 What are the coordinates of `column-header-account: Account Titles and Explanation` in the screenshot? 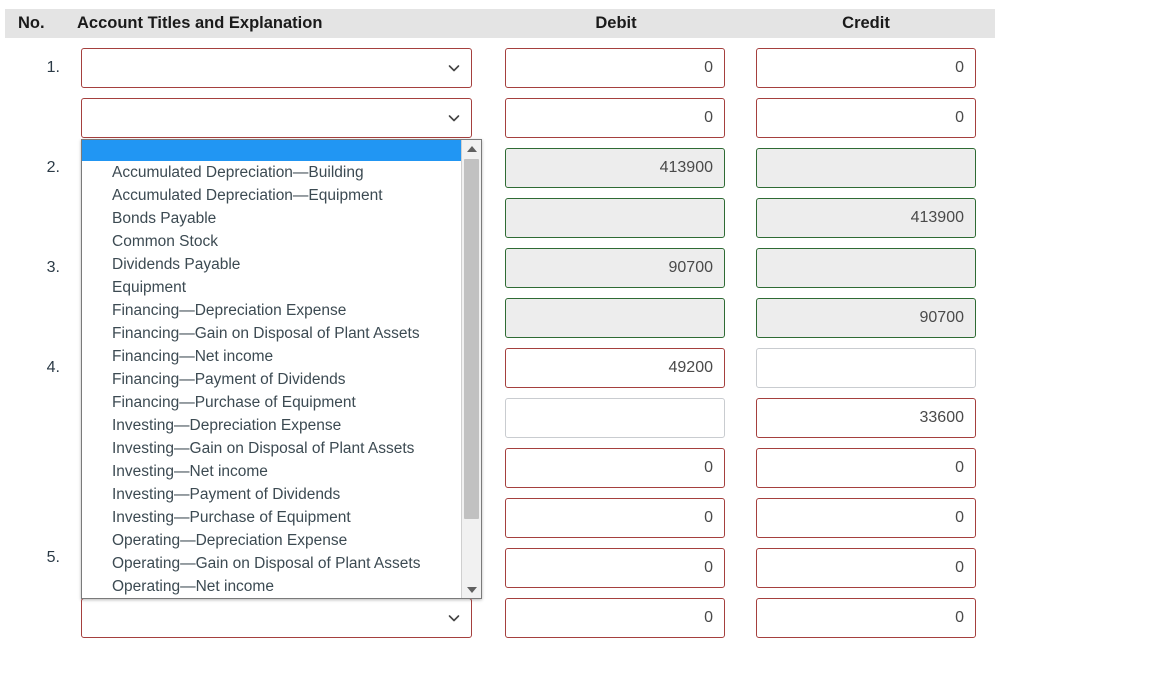 It's located at (200, 23).